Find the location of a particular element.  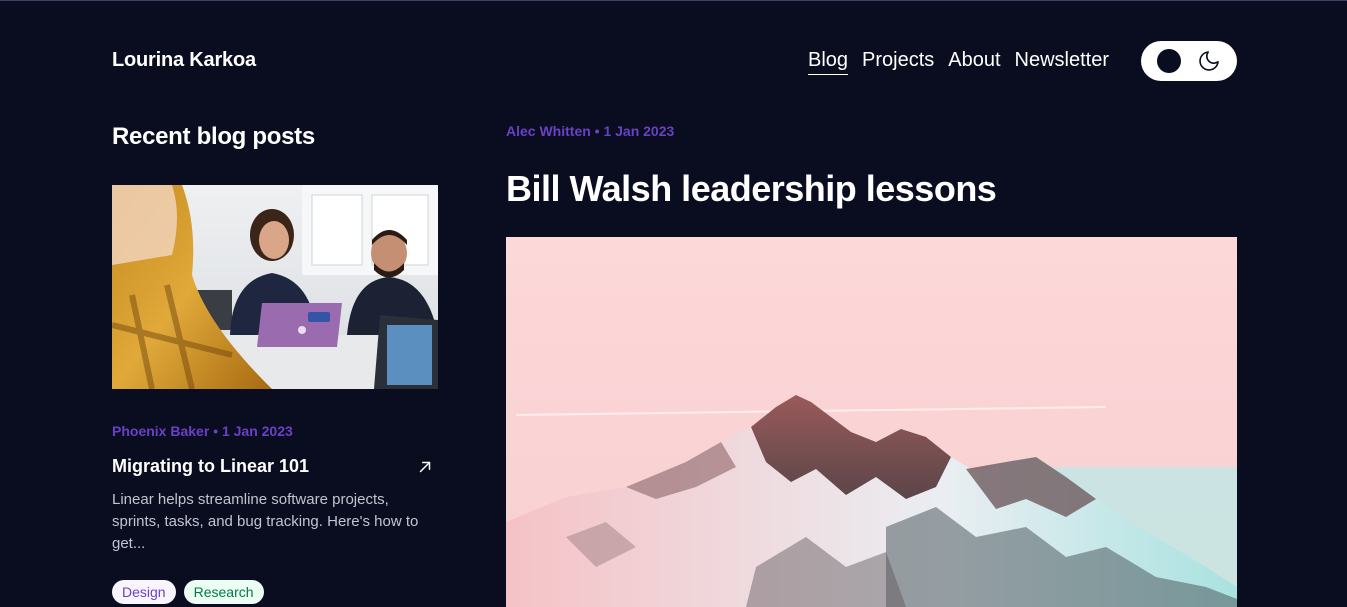

main-nav: Blog Projects About Newsletter is located at coordinates (965, 62).